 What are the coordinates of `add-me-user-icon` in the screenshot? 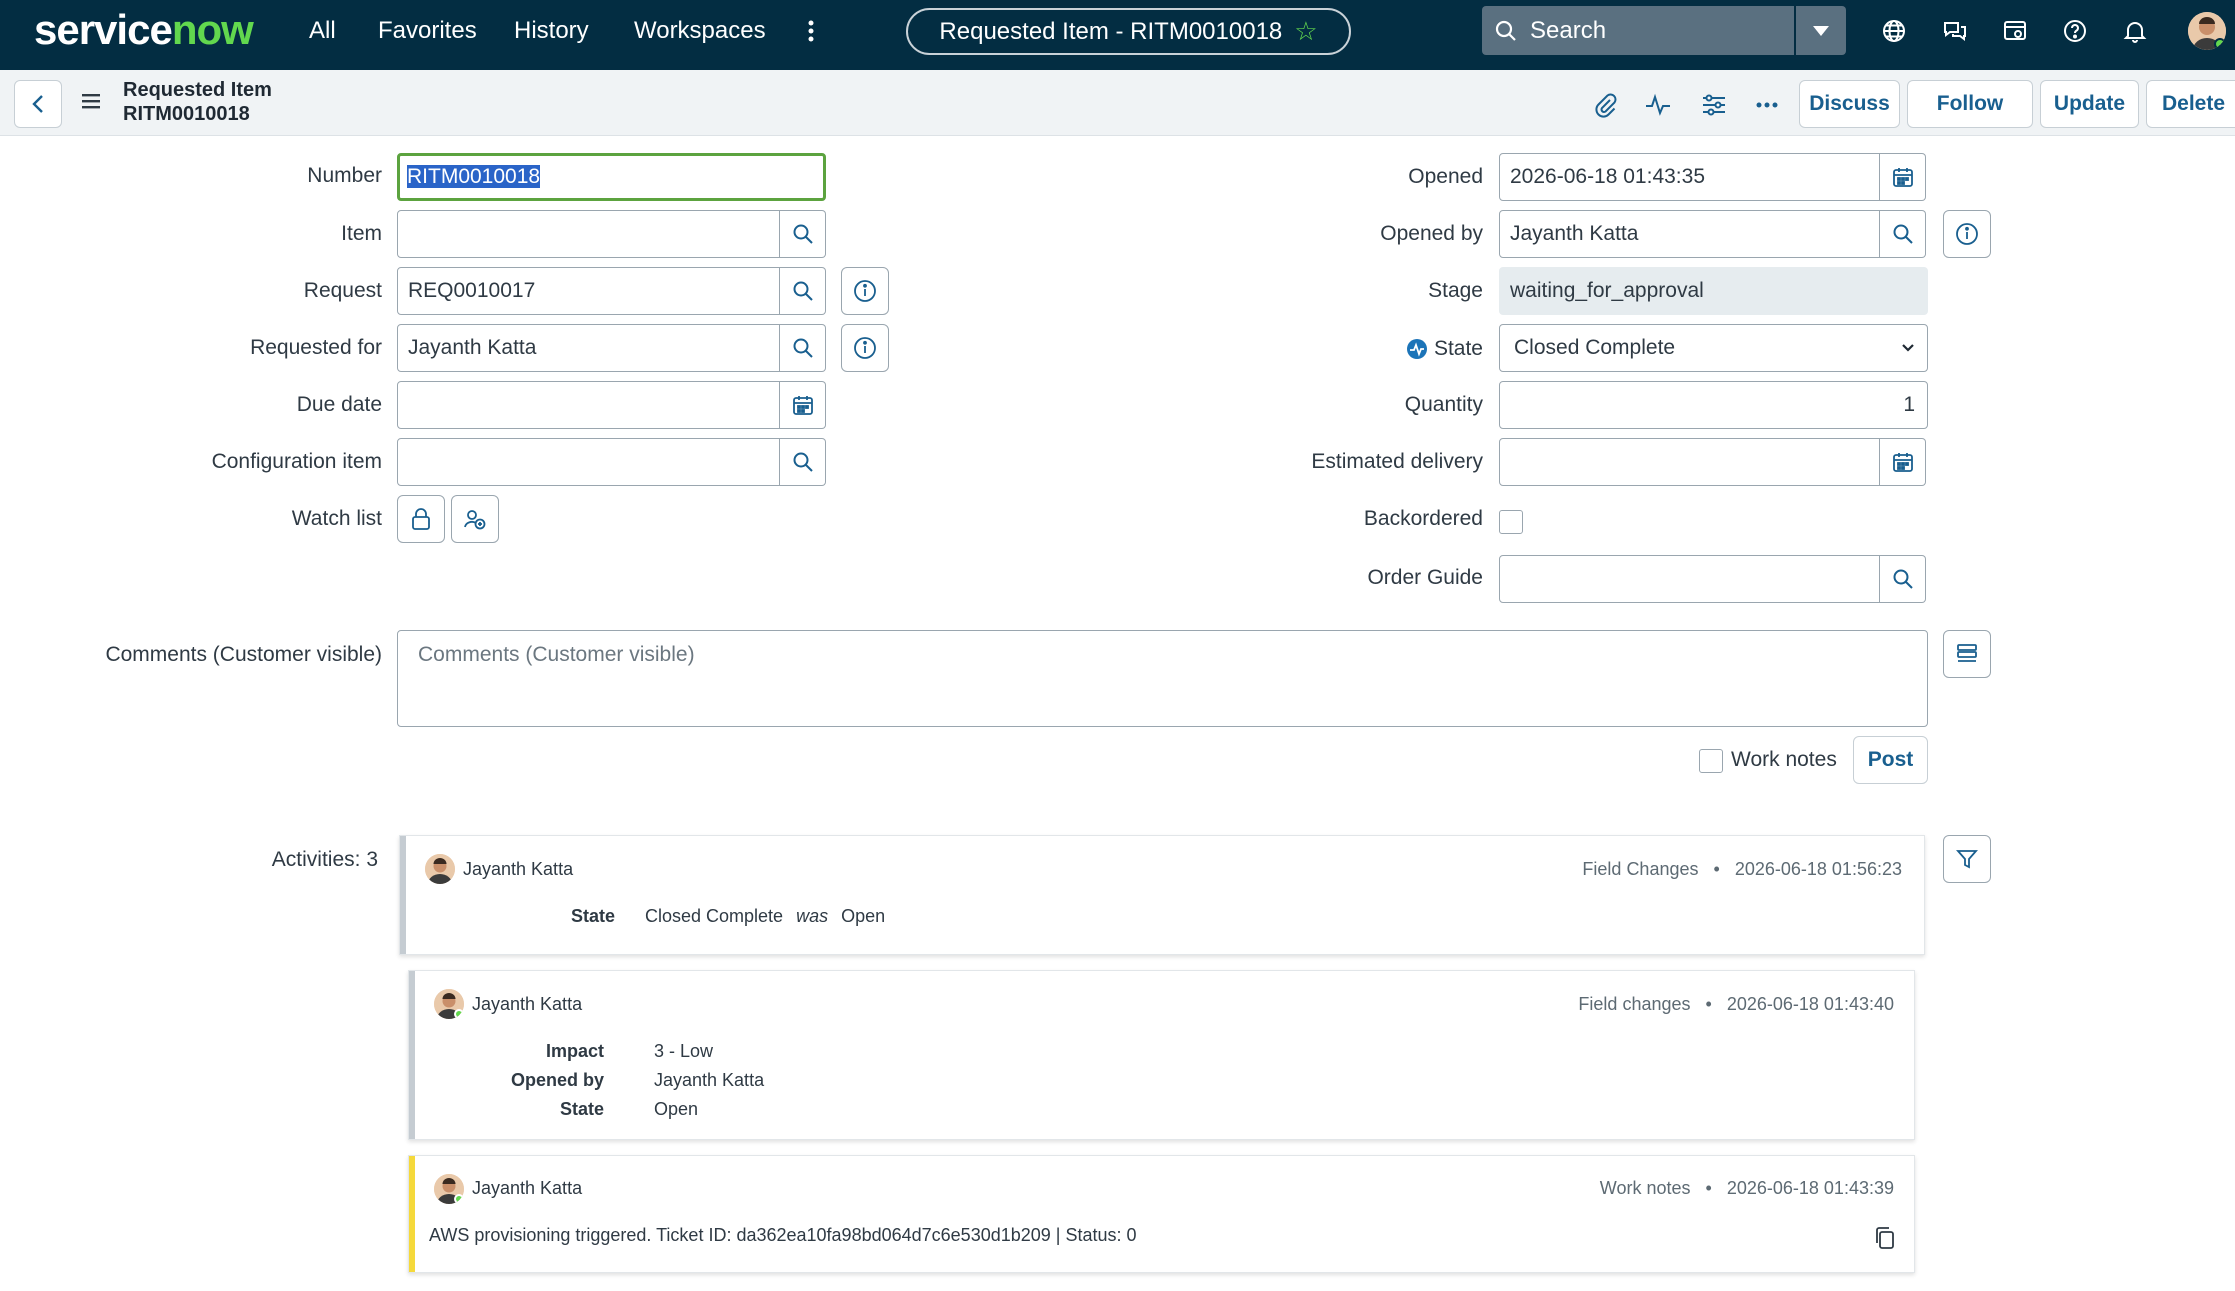 It's located at (475, 520).